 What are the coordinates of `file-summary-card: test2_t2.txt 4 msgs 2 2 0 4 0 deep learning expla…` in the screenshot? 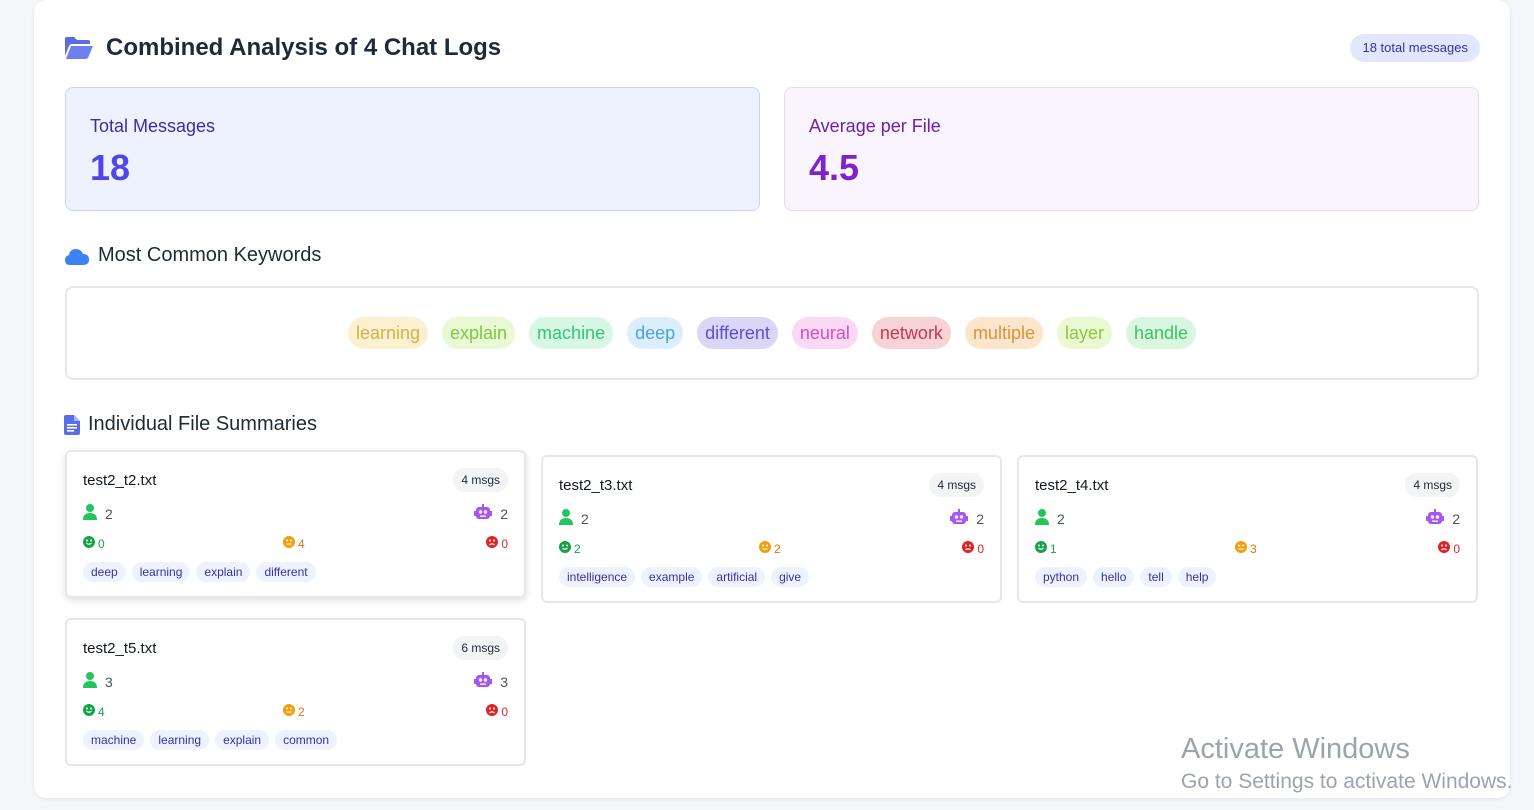 It's located at (295, 524).